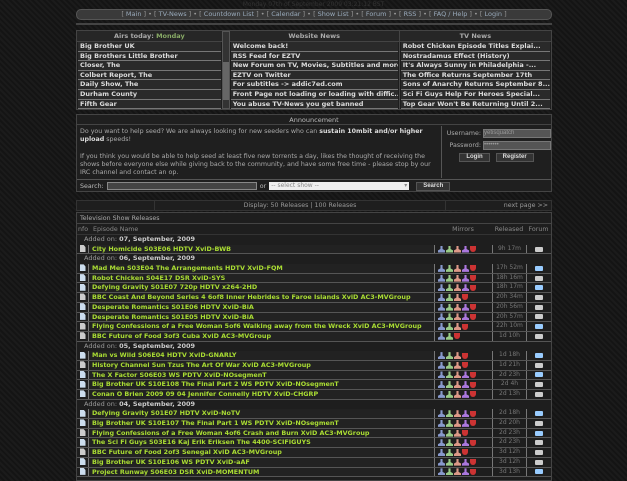 The image size is (627, 481). What do you see at coordinates (517, 133) in the screenshot?
I see `username-input` at bounding box center [517, 133].